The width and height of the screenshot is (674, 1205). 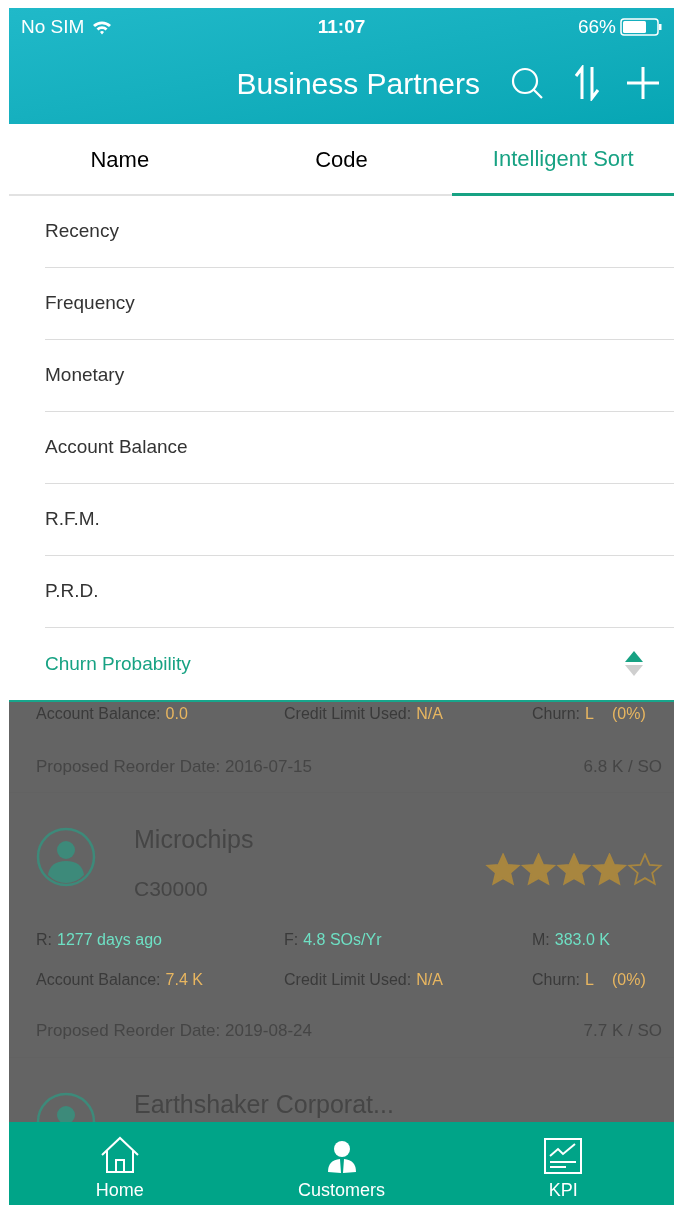 What do you see at coordinates (359, 232) in the screenshot?
I see `sort-option: Recency` at bounding box center [359, 232].